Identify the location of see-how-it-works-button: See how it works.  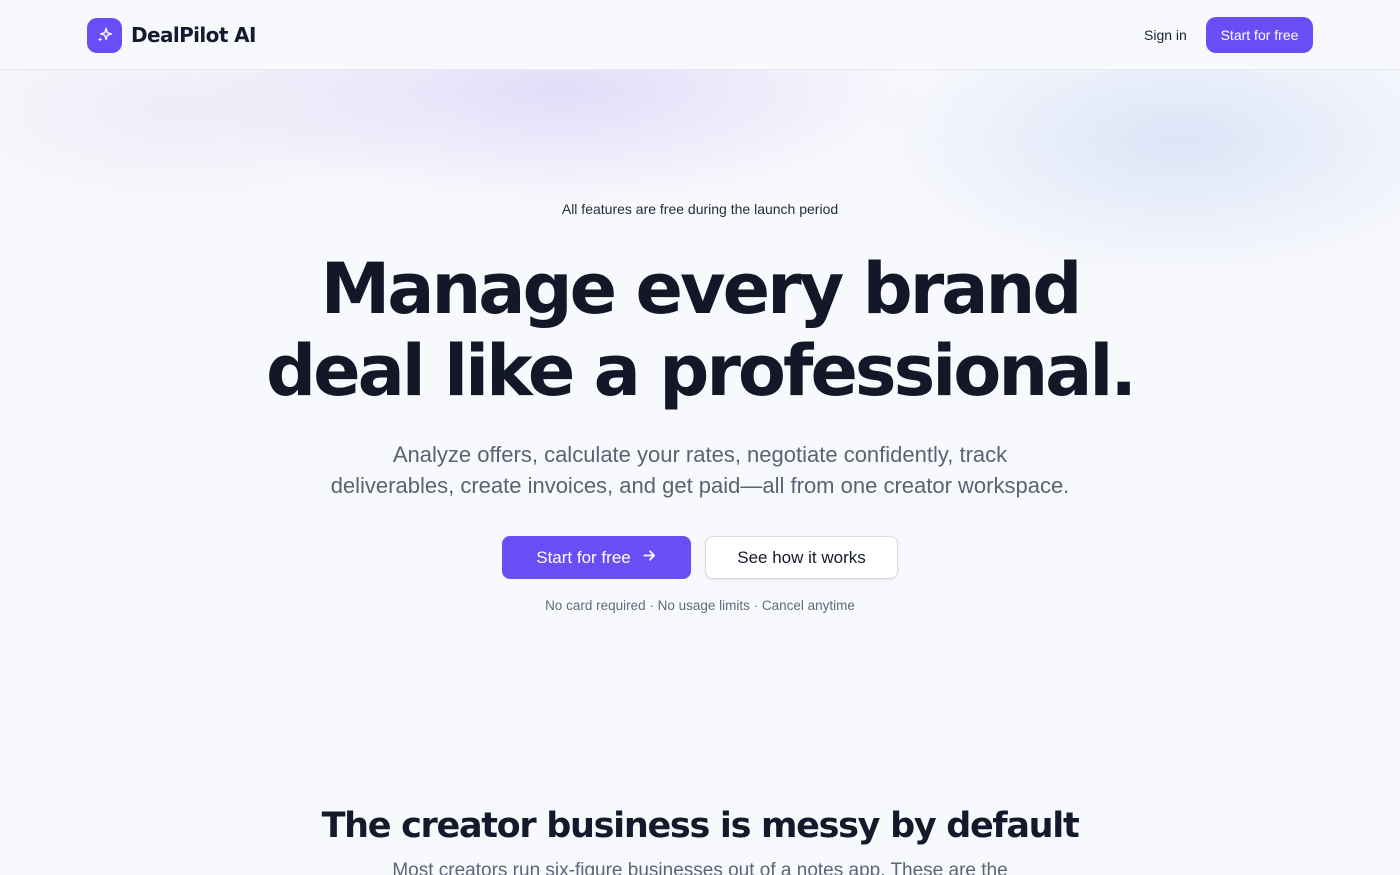
(801, 557).